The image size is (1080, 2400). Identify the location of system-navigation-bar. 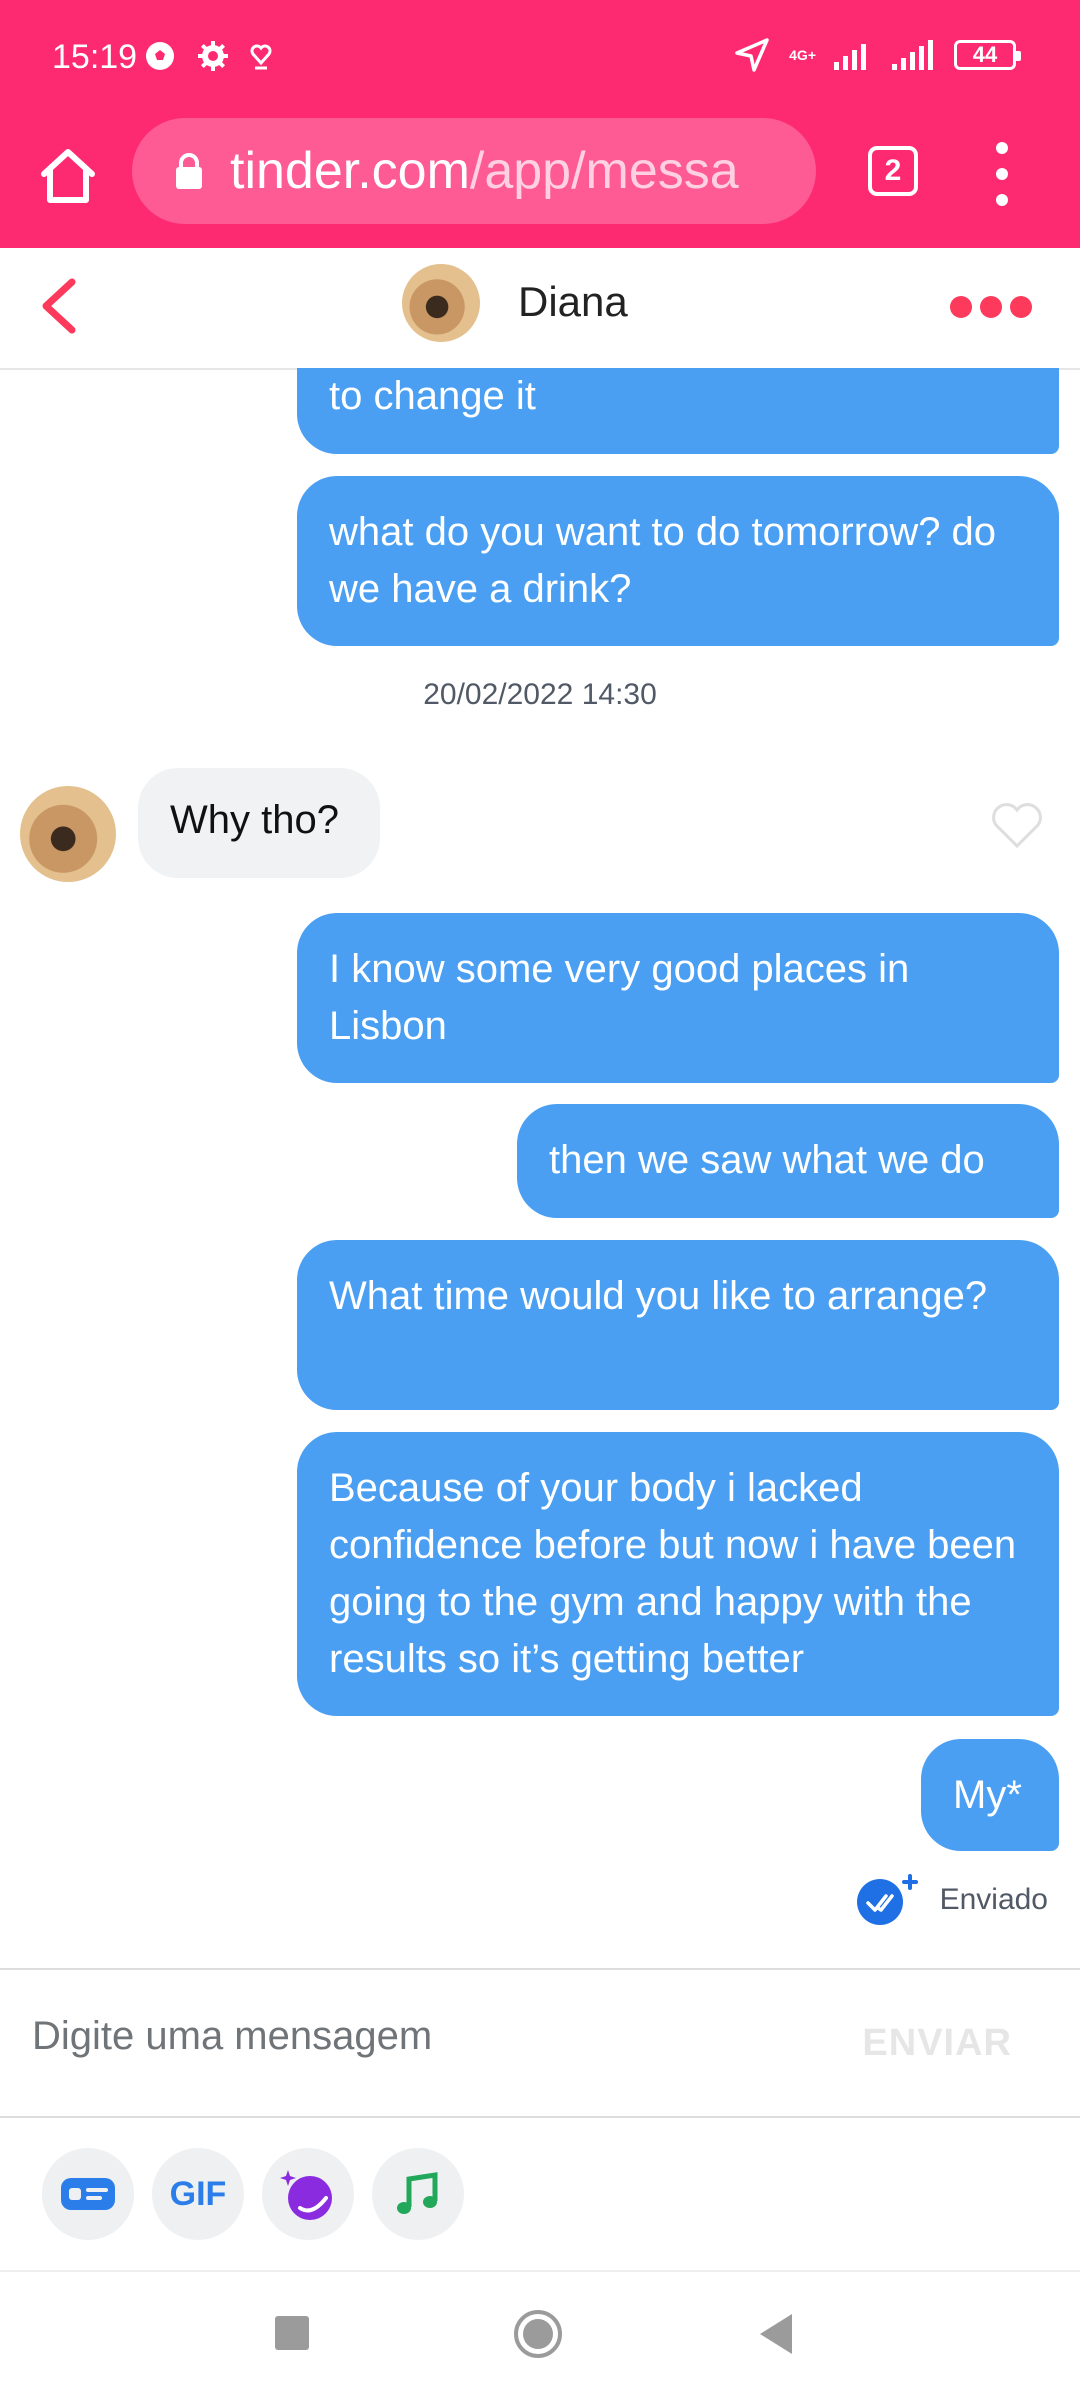
(540, 2336).